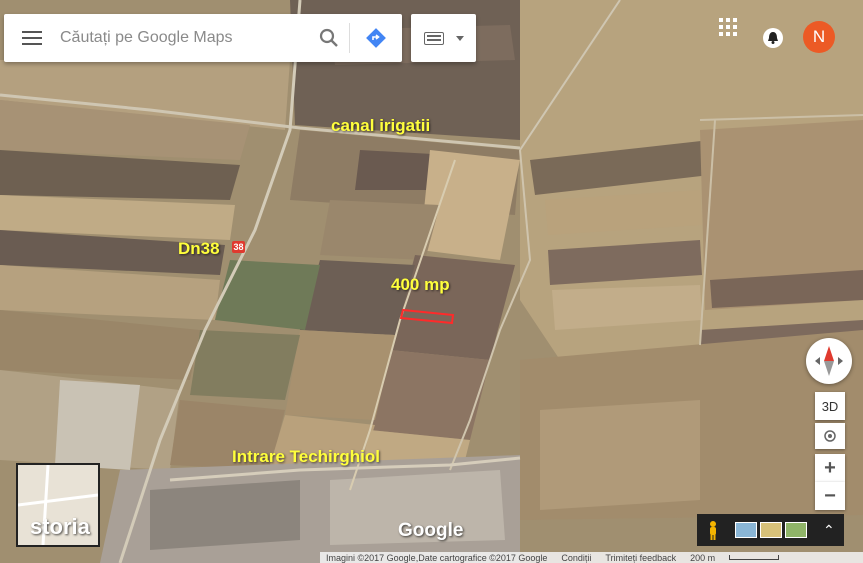  What do you see at coordinates (184, 38) in the screenshot?
I see `search-input: Căutați pe Google Maps` at bounding box center [184, 38].